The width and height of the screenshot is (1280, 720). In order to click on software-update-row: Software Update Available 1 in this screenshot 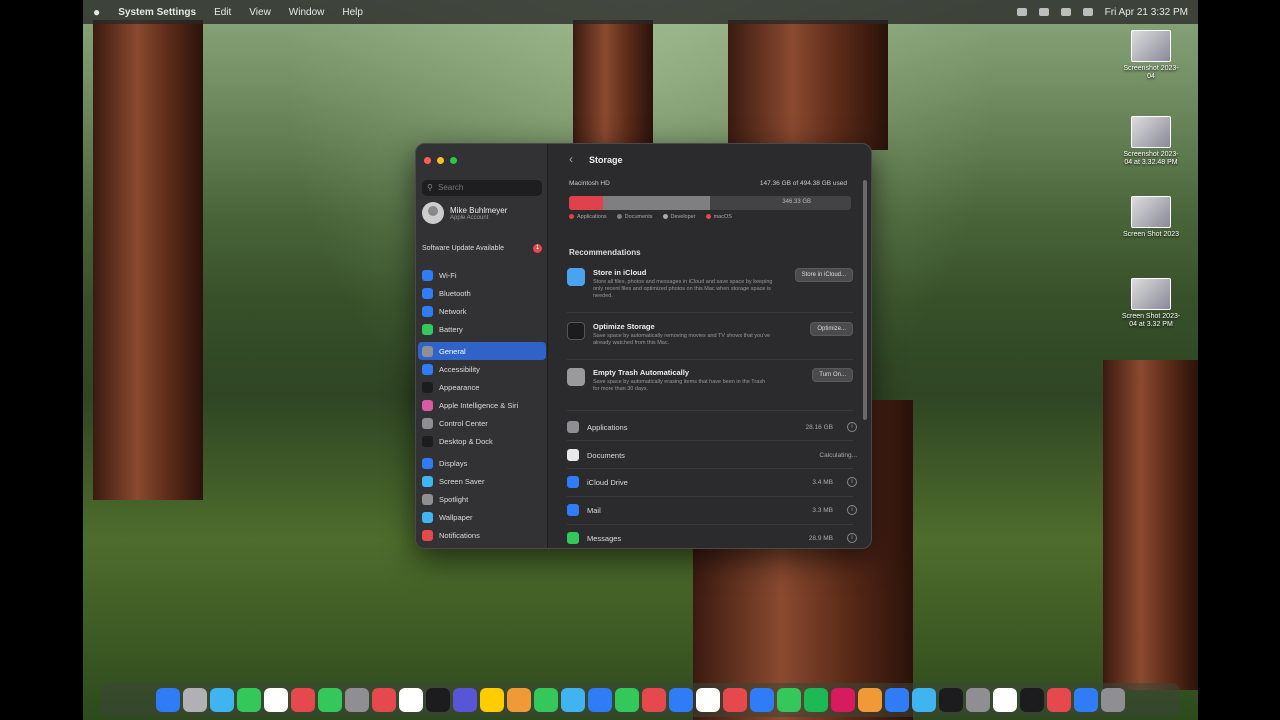, I will do `click(482, 248)`.